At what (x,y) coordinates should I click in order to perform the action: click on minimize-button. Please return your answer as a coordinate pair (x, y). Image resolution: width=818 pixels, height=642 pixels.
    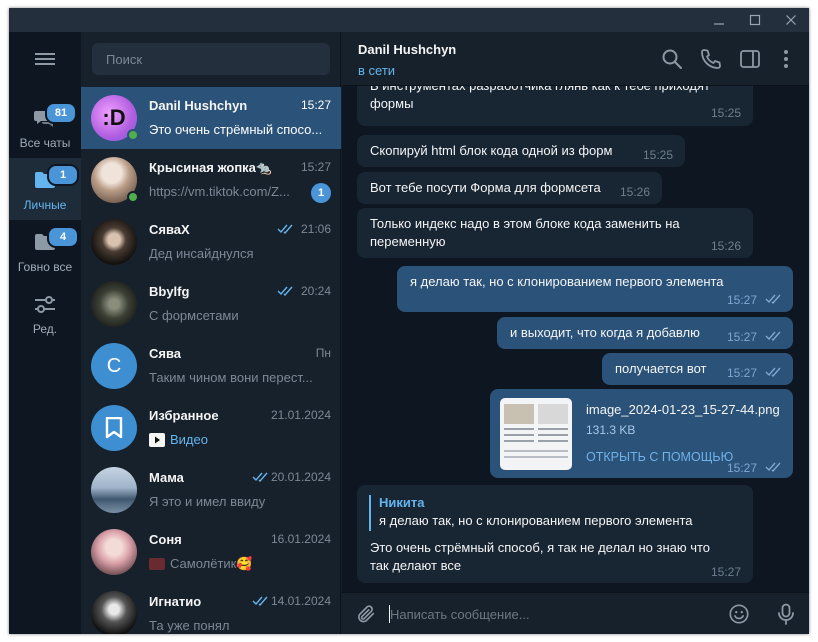
    Looking at the image, I should click on (719, 20).